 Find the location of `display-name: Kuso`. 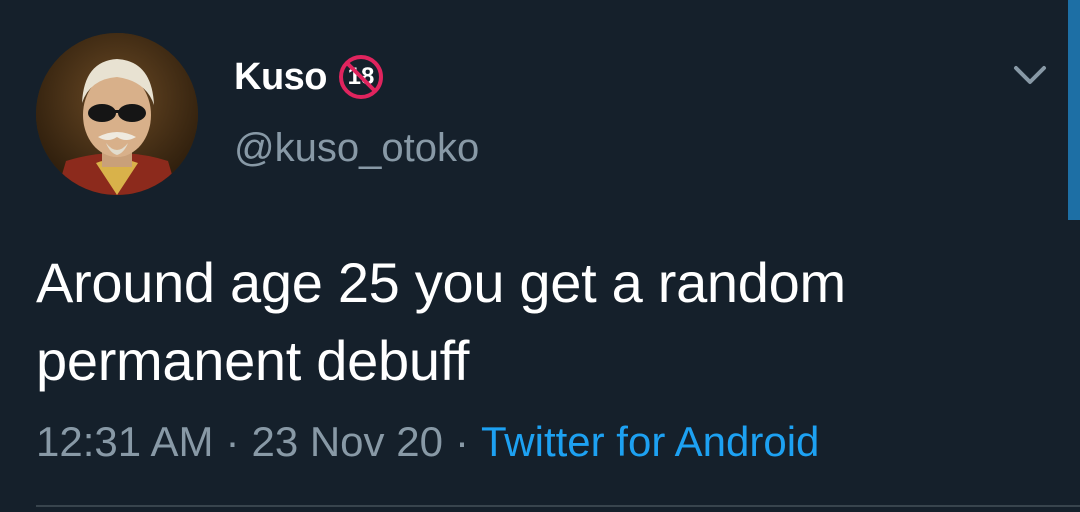

display-name: Kuso is located at coordinates (281, 77).